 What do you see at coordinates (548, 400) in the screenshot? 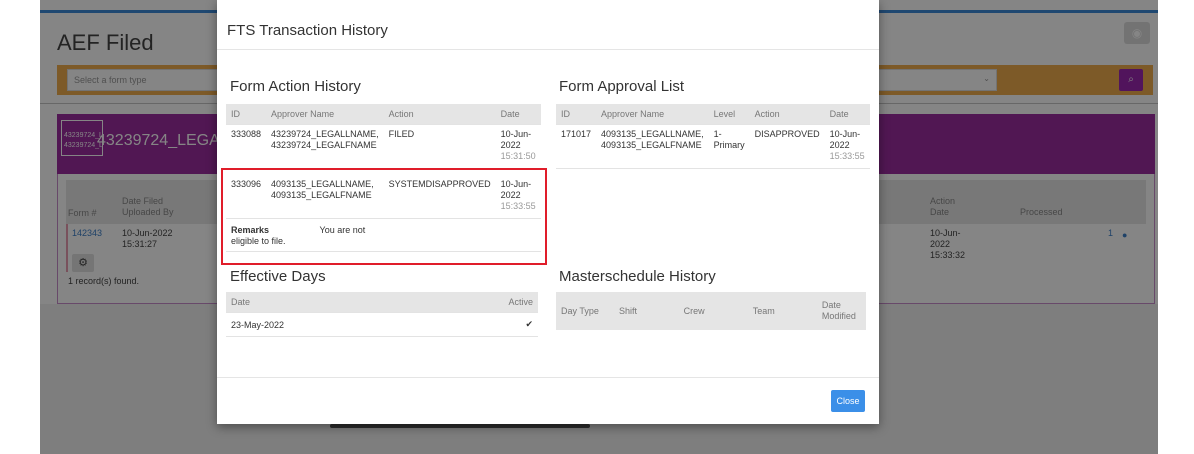
I see `modal-footer: Close` at bounding box center [548, 400].